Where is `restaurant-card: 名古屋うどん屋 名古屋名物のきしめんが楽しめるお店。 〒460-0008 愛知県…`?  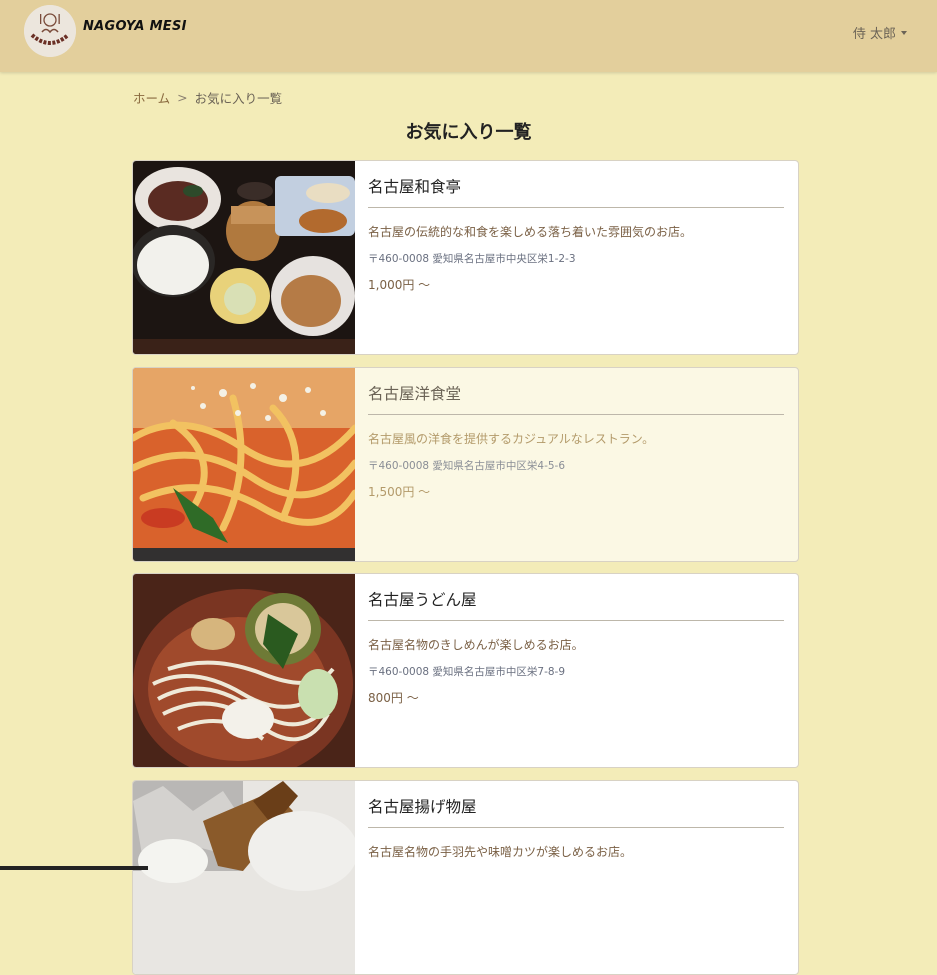 restaurant-card: 名古屋うどん屋 名古屋名物のきしめんが楽しめるお店。 〒460-0008 愛知県… is located at coordinates (465, 670).